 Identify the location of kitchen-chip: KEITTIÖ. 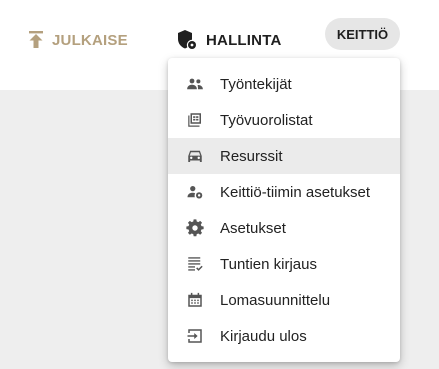
(362, 34).